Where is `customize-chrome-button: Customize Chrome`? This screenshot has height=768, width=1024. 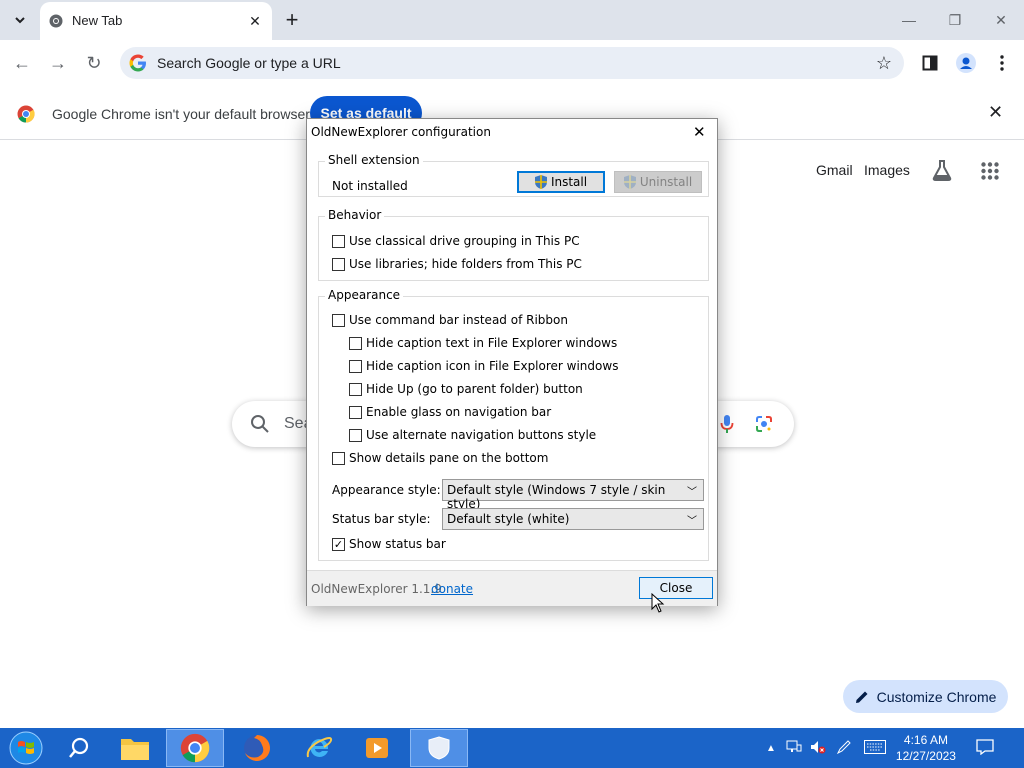
customize-chrome-button: Customize Chrome is located at coordinates (925, 696).